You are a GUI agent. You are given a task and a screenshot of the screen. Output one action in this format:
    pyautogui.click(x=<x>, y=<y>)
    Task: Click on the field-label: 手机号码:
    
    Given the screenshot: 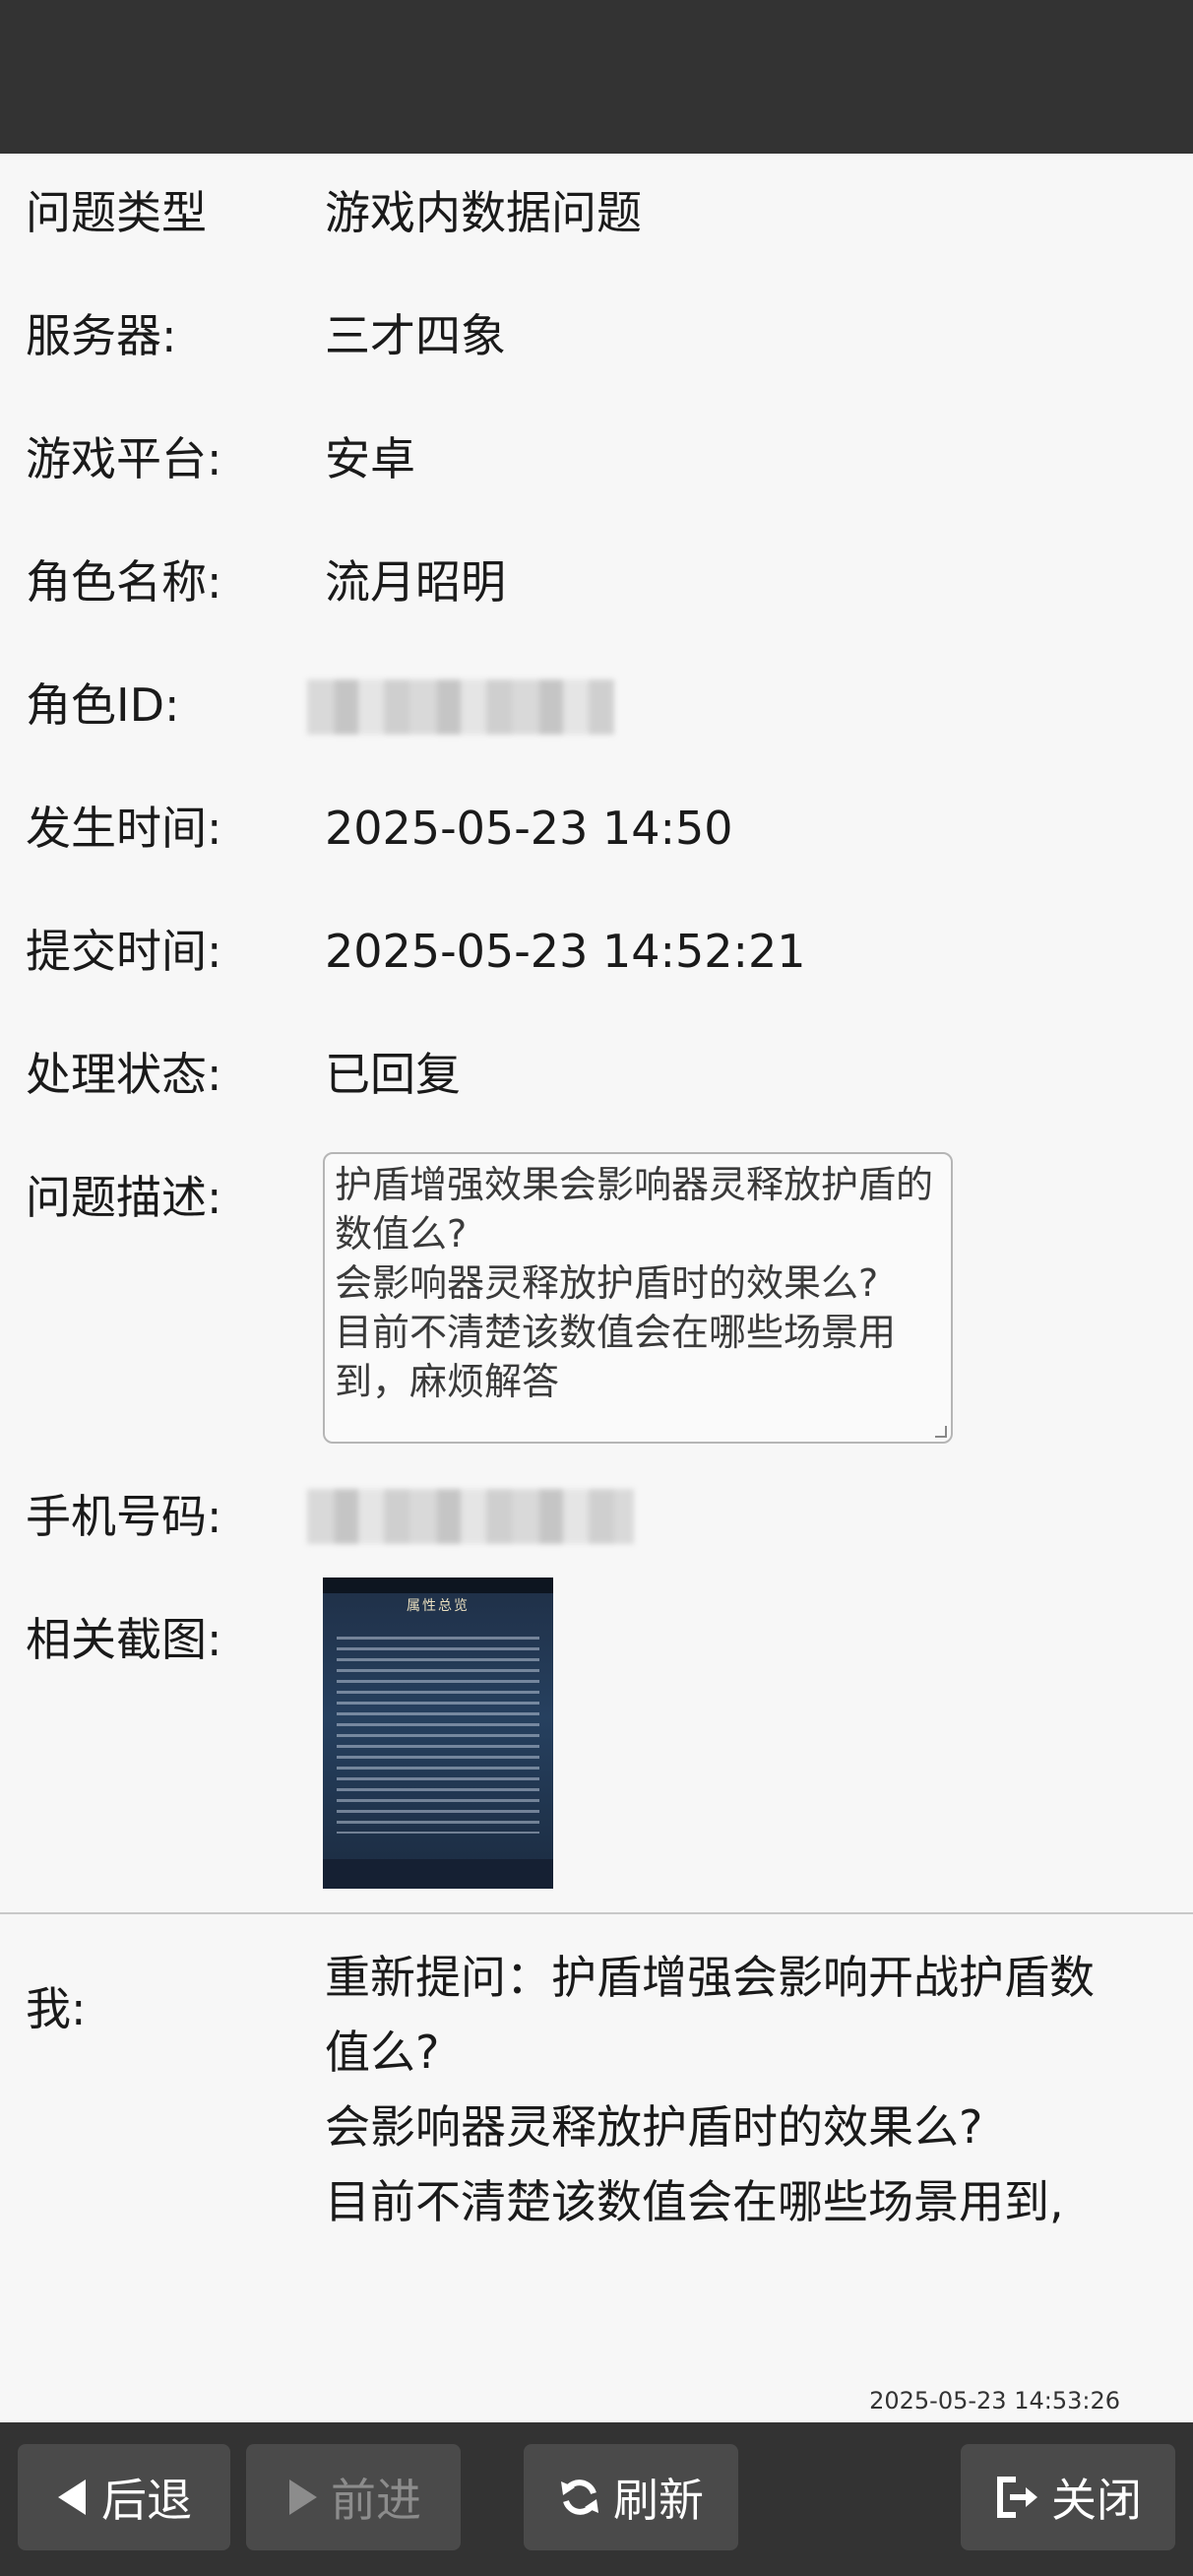 What is the action you would take?
    pyautogui.click(x=124, y=1516)
    